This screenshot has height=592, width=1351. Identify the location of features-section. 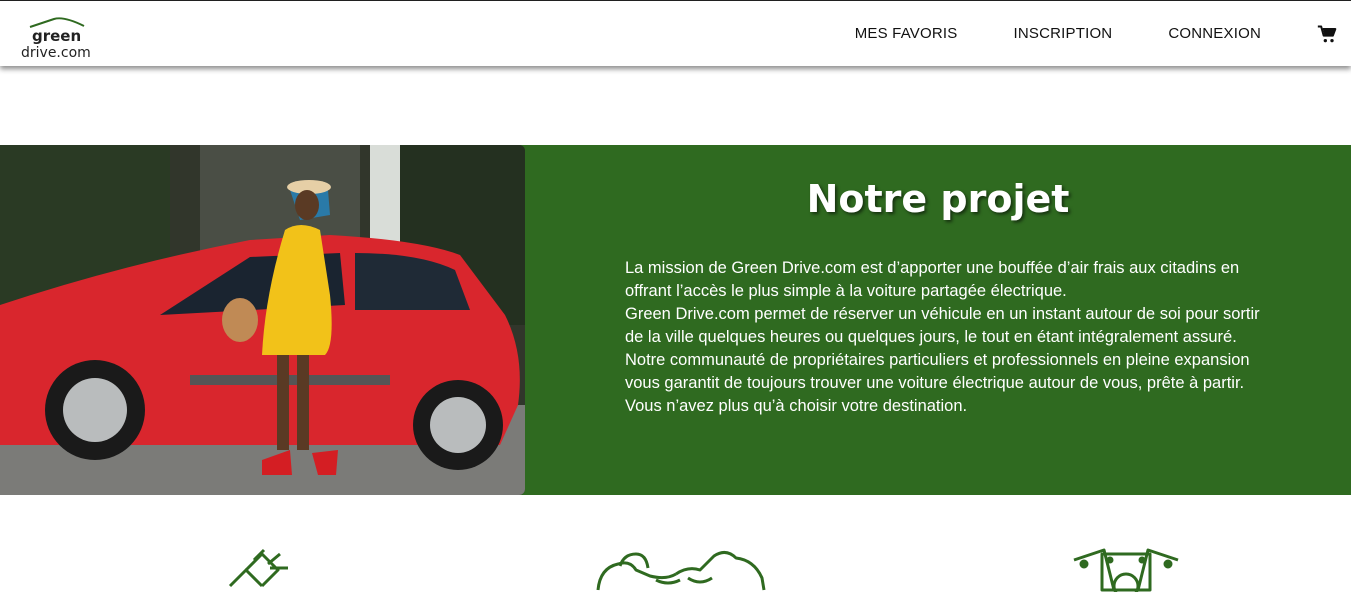
(675, 566).